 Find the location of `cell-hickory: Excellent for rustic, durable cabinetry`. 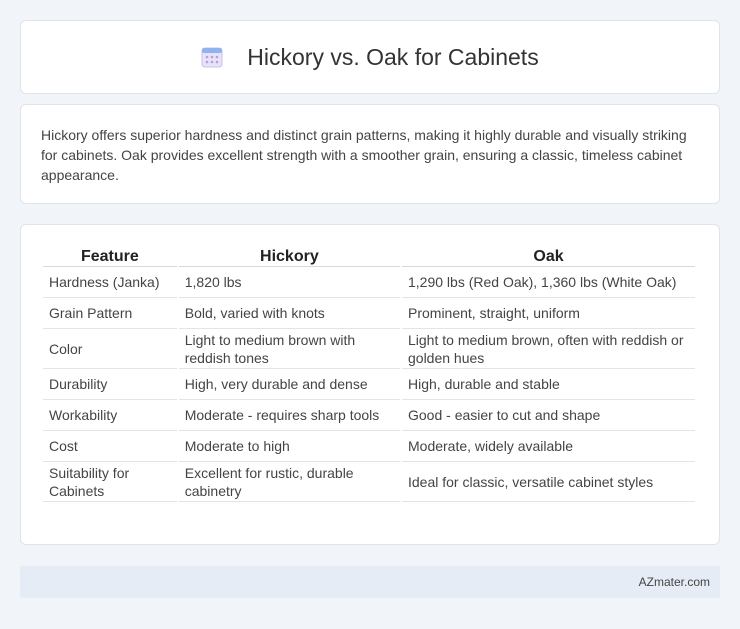

cell-hickory: Excellent for rustic, durable cabinetry is located at coordinates (289, 482).